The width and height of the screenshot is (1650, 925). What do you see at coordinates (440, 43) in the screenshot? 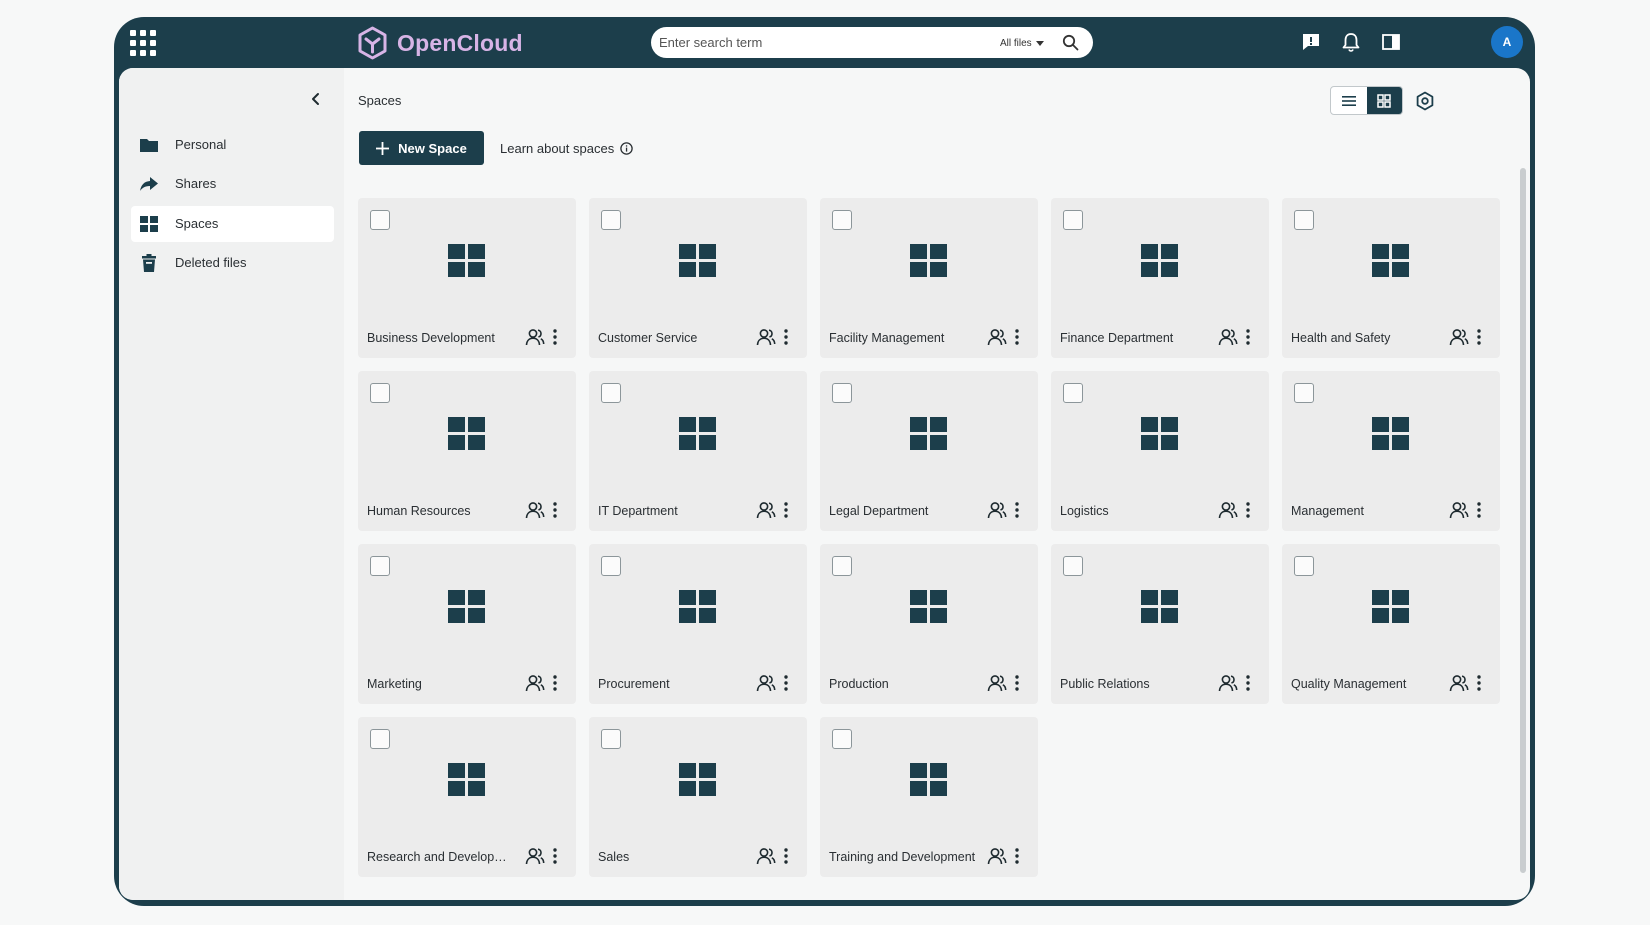
I see `brand-logo-link: OpenCloud` at bounding box center [440, 43].